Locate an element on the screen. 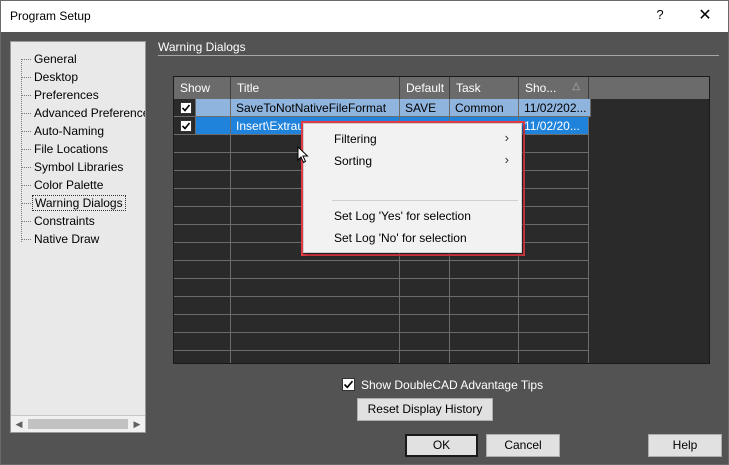 This screenshot has width=729, height=465. sidebar-item-general: General is located at coordinates (83, 59).